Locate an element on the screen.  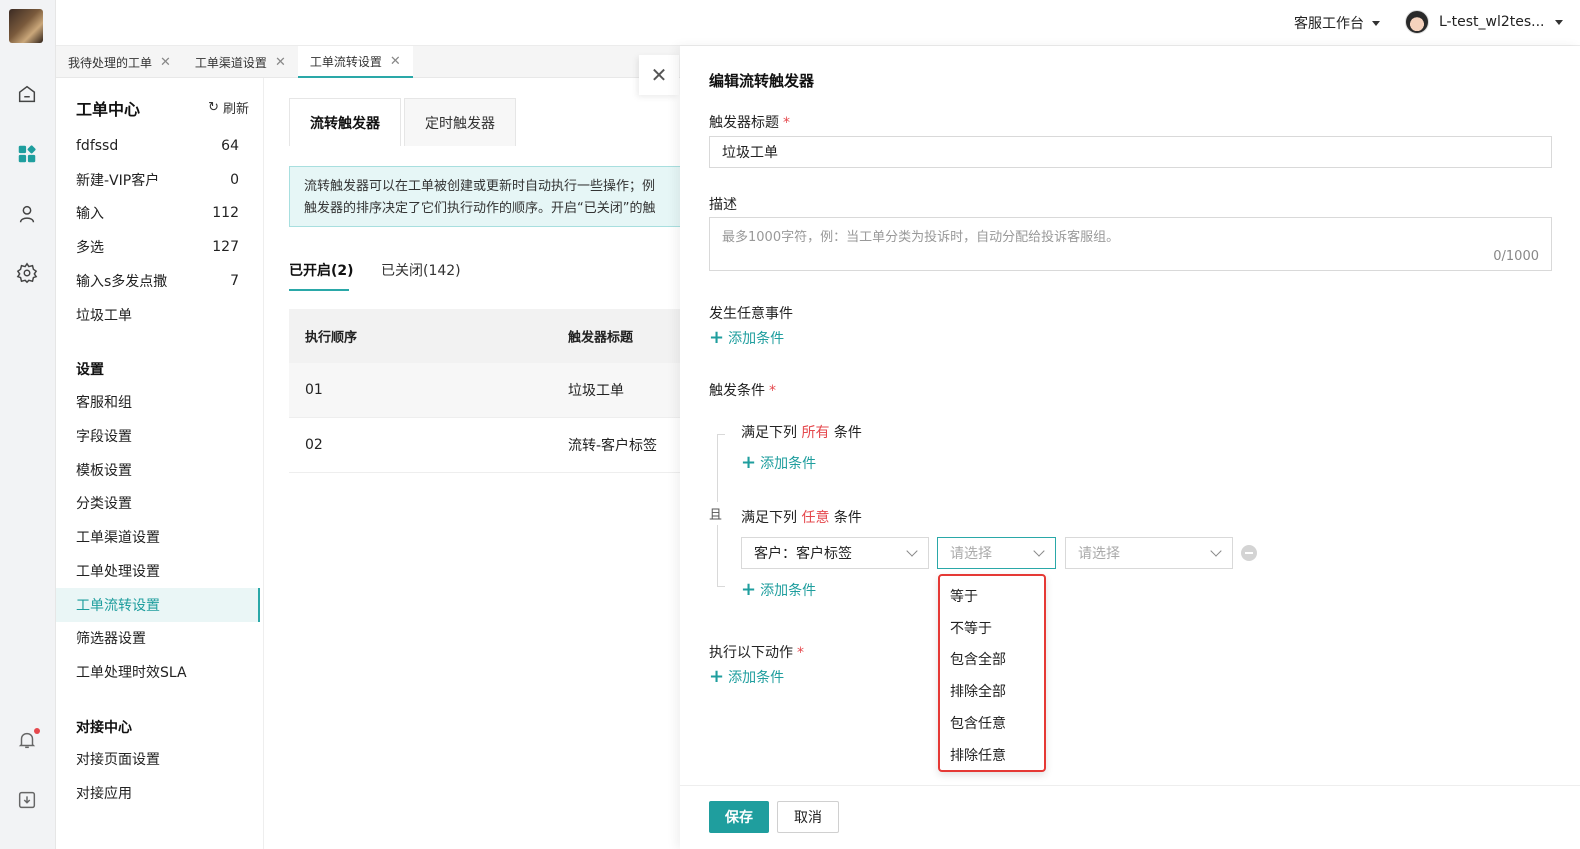
tab-my-tickets: 我待处理的工单 ✕ is located at coordinates (119, 62).